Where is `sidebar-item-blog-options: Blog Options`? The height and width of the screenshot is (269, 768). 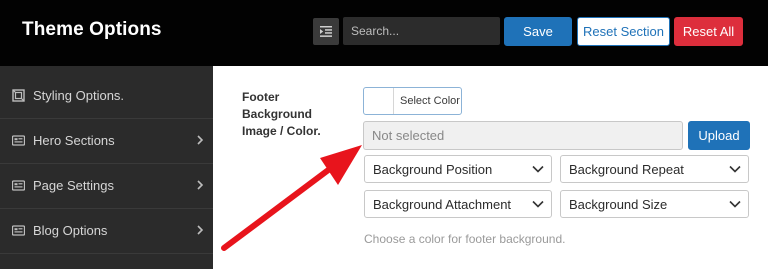 sidebar-item-blog-options: Blog Options is located at coordinates (106, 231).